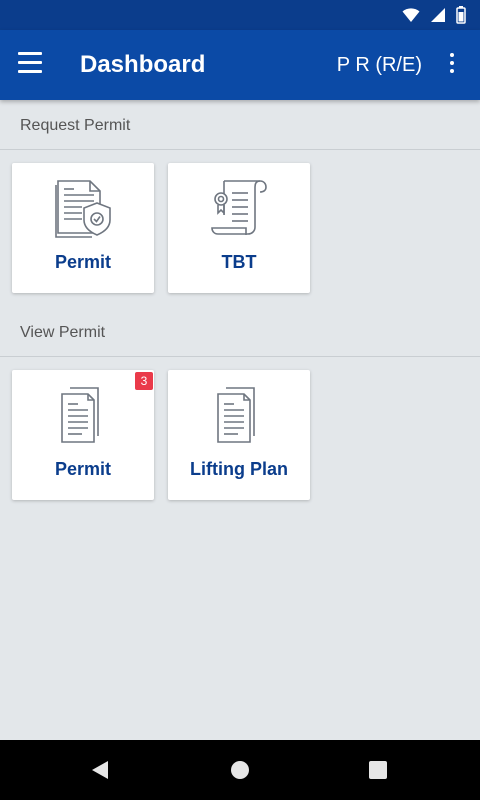 This screenshot has height=800, width=480. What do you see at coordinates (144, 381) in the screenshot?
I see `notification-badge: 3` at bounding box center [144, 381].